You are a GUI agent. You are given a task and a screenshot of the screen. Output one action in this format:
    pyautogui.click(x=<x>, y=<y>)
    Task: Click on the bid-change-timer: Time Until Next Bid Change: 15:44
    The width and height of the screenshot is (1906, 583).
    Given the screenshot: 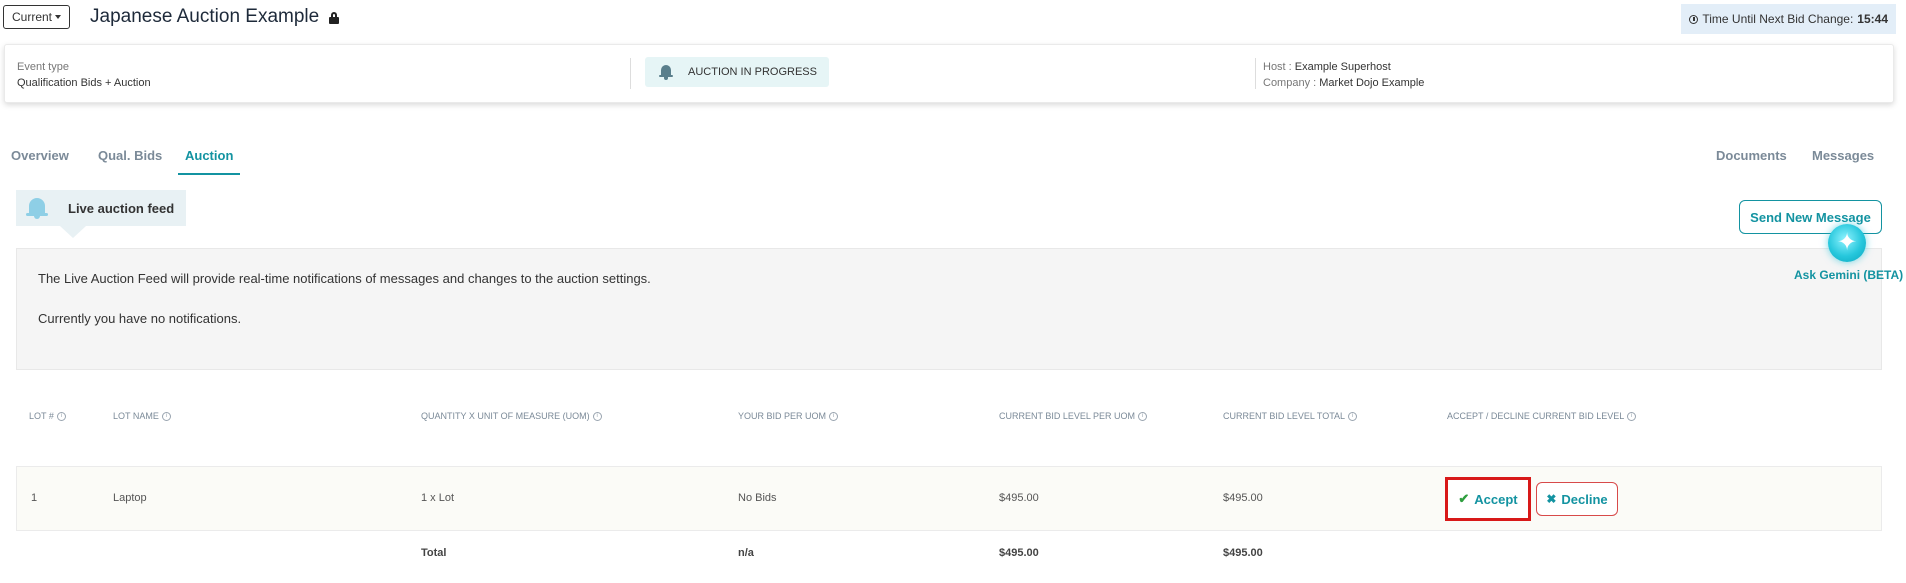 What is the action you would take?
    pyautogui.click(x=1788, y=19)
    